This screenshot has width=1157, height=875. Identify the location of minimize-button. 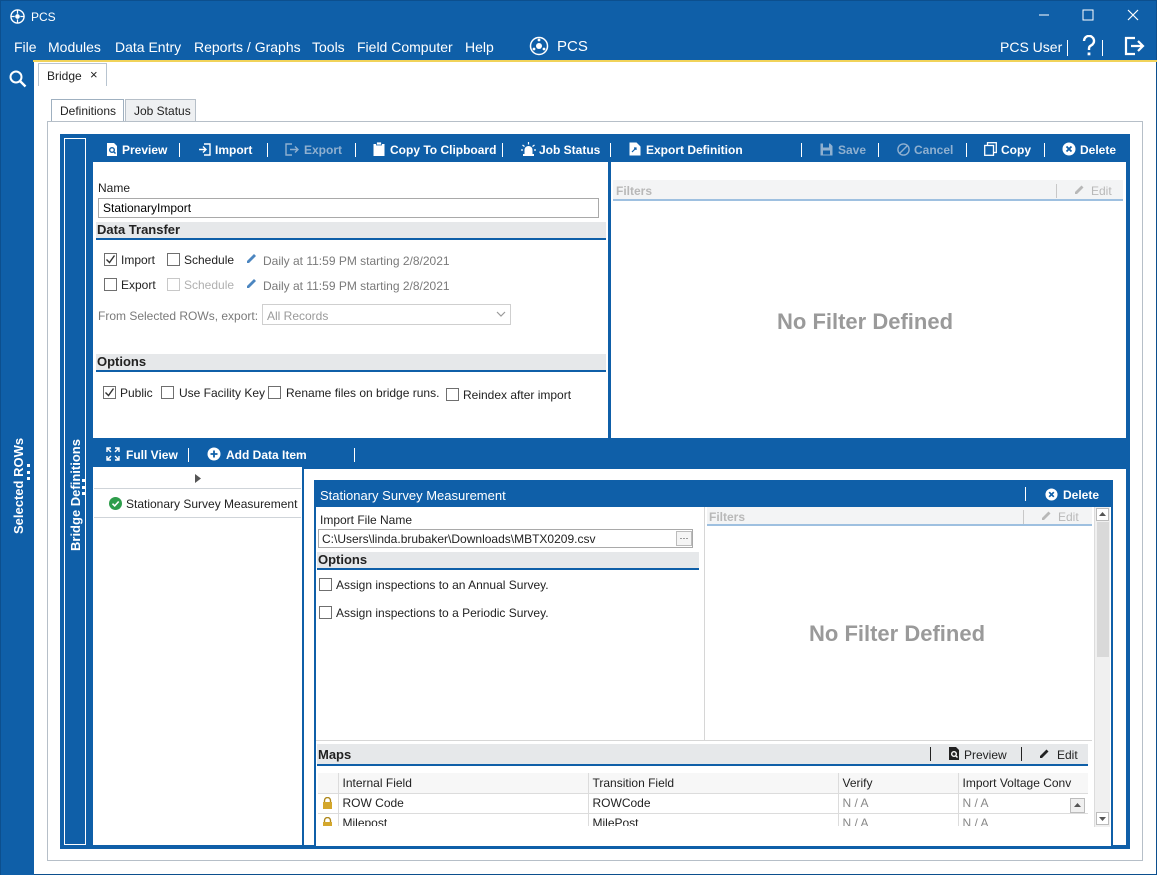
(1044, 14).